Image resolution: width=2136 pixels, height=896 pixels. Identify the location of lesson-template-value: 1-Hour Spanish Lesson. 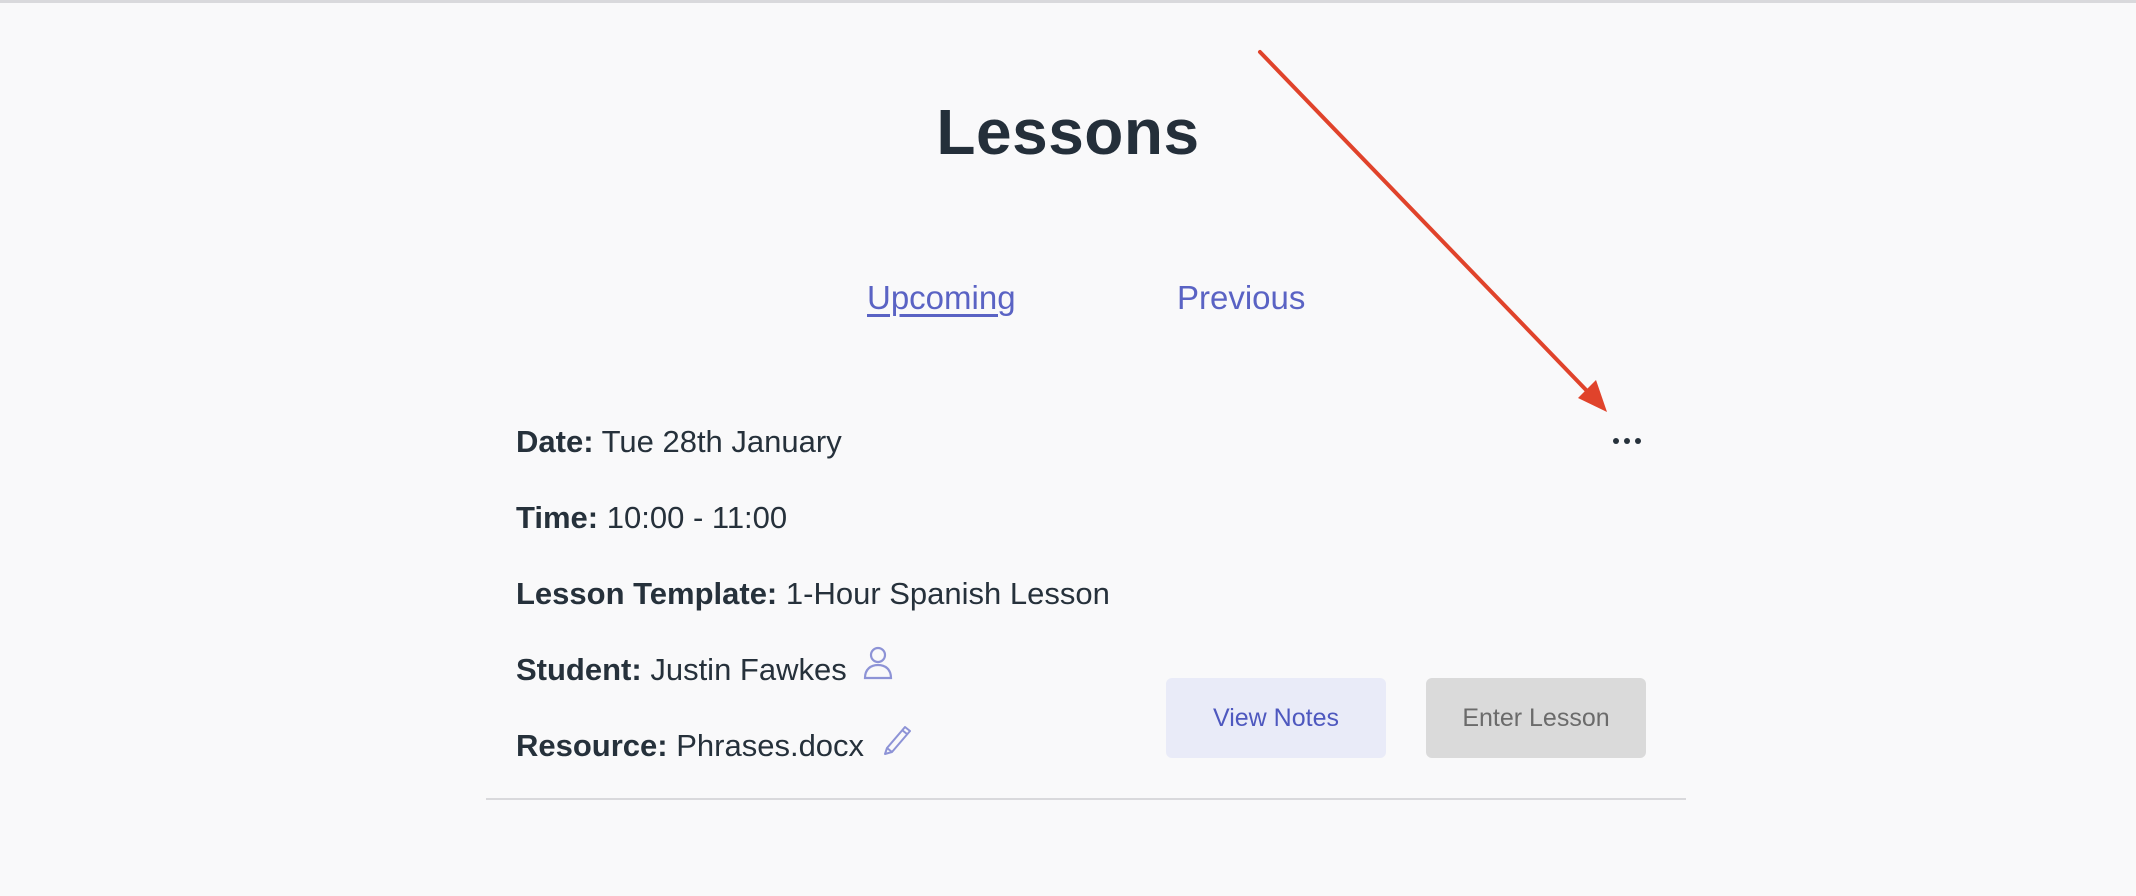
(947, 593).